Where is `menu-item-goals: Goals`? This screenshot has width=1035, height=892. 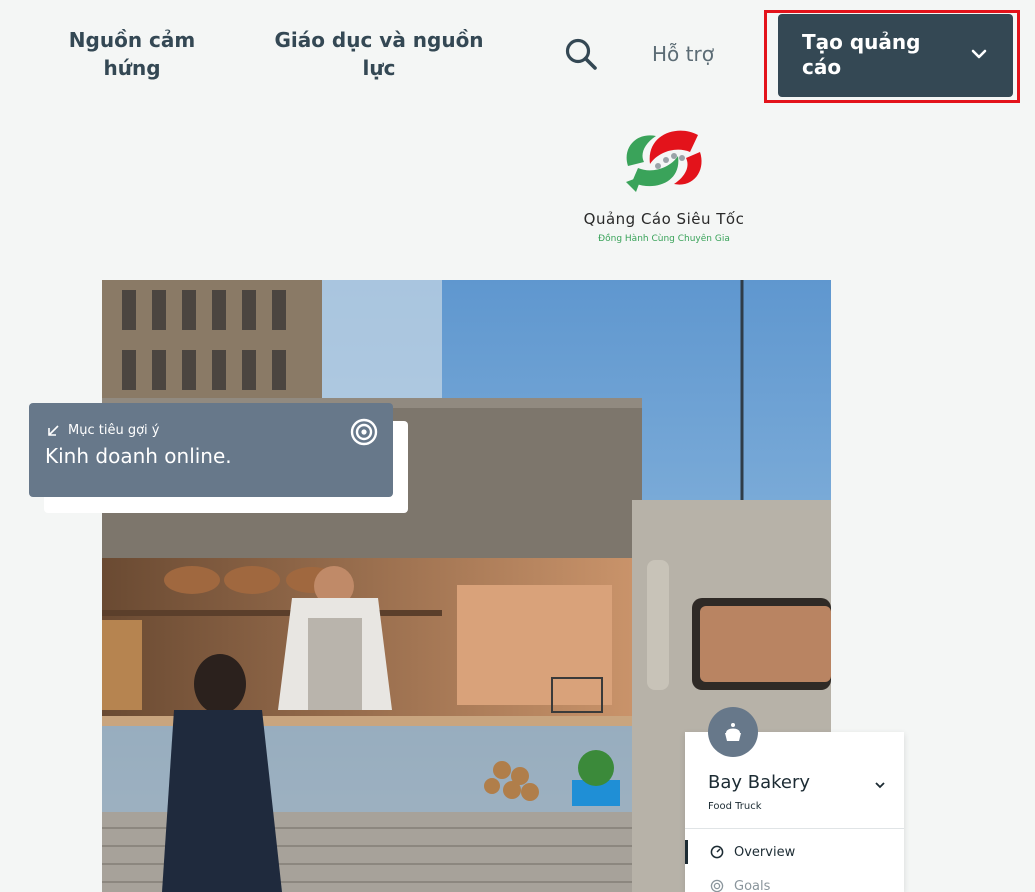
menu-item-goals: Goals is located at coordinates (794, 883).